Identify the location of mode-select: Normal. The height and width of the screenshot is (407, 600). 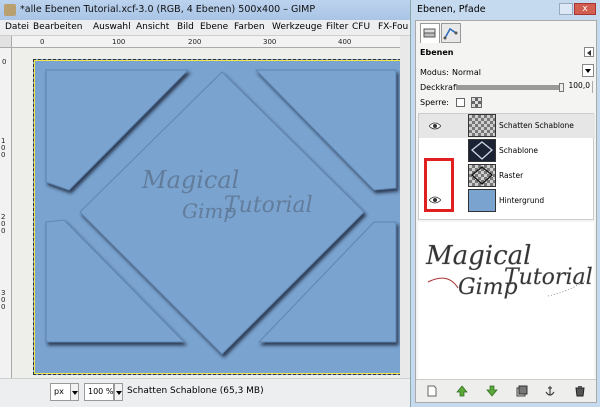
(466, 72).